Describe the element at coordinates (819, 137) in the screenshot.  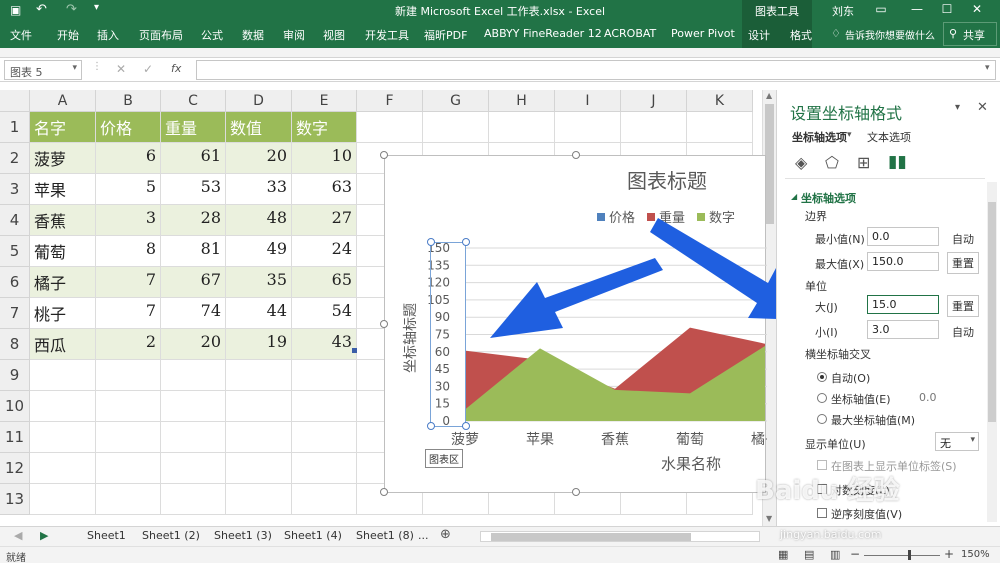
I see `tab-axis-options: 坐标轴选项` at that location.